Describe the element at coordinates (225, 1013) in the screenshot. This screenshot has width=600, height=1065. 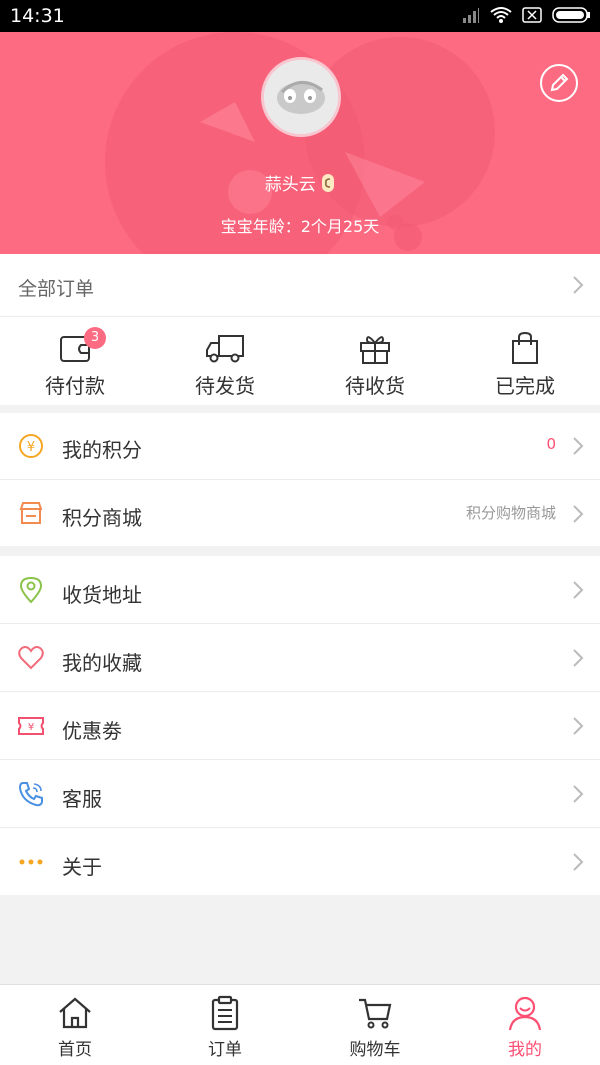
I see `clipboard-icon` at that location.